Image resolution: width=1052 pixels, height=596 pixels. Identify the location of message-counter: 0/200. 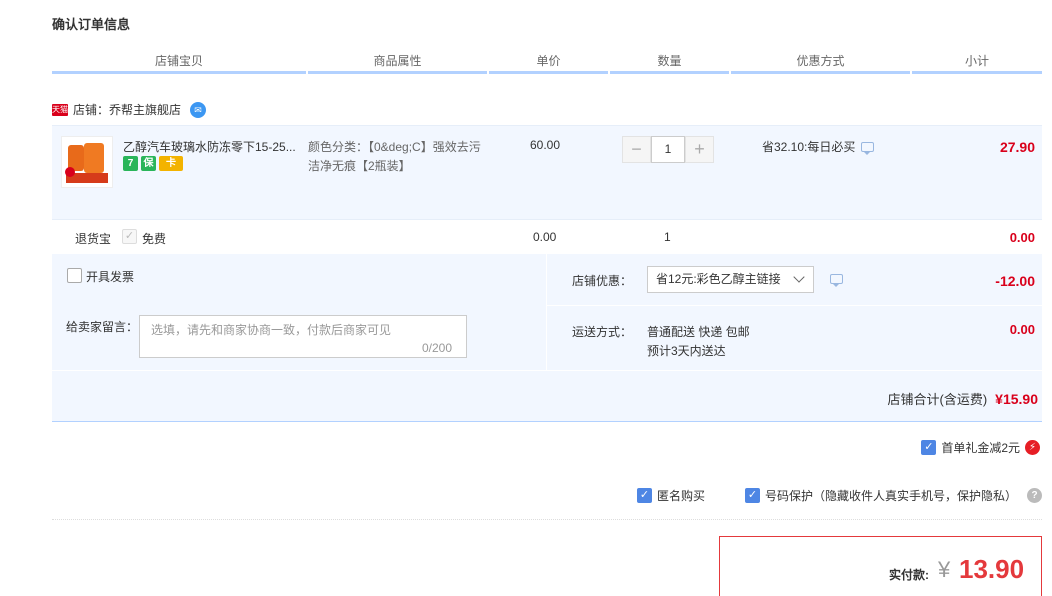
(437, 348).